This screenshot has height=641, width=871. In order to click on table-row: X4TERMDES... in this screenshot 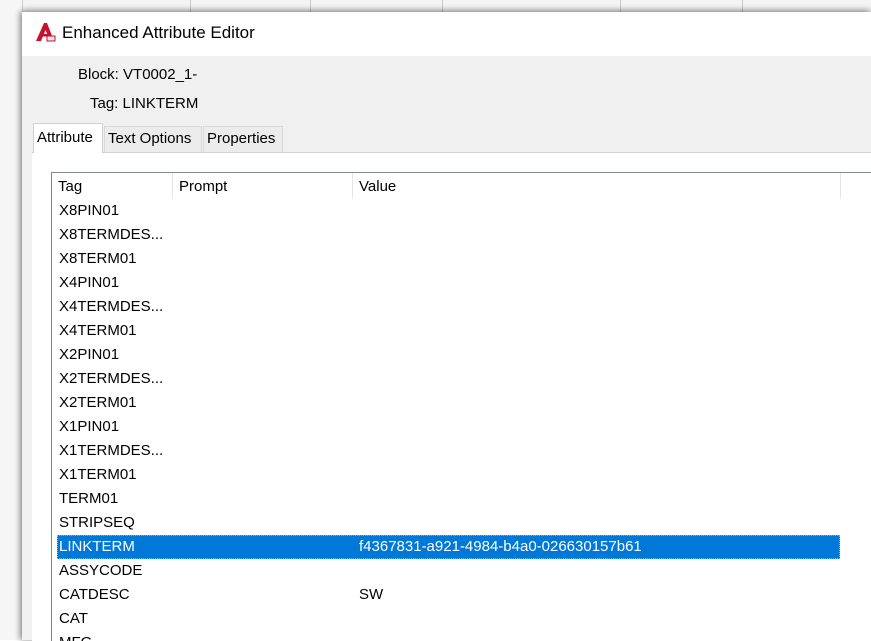, I will do `click(461, 307)`.